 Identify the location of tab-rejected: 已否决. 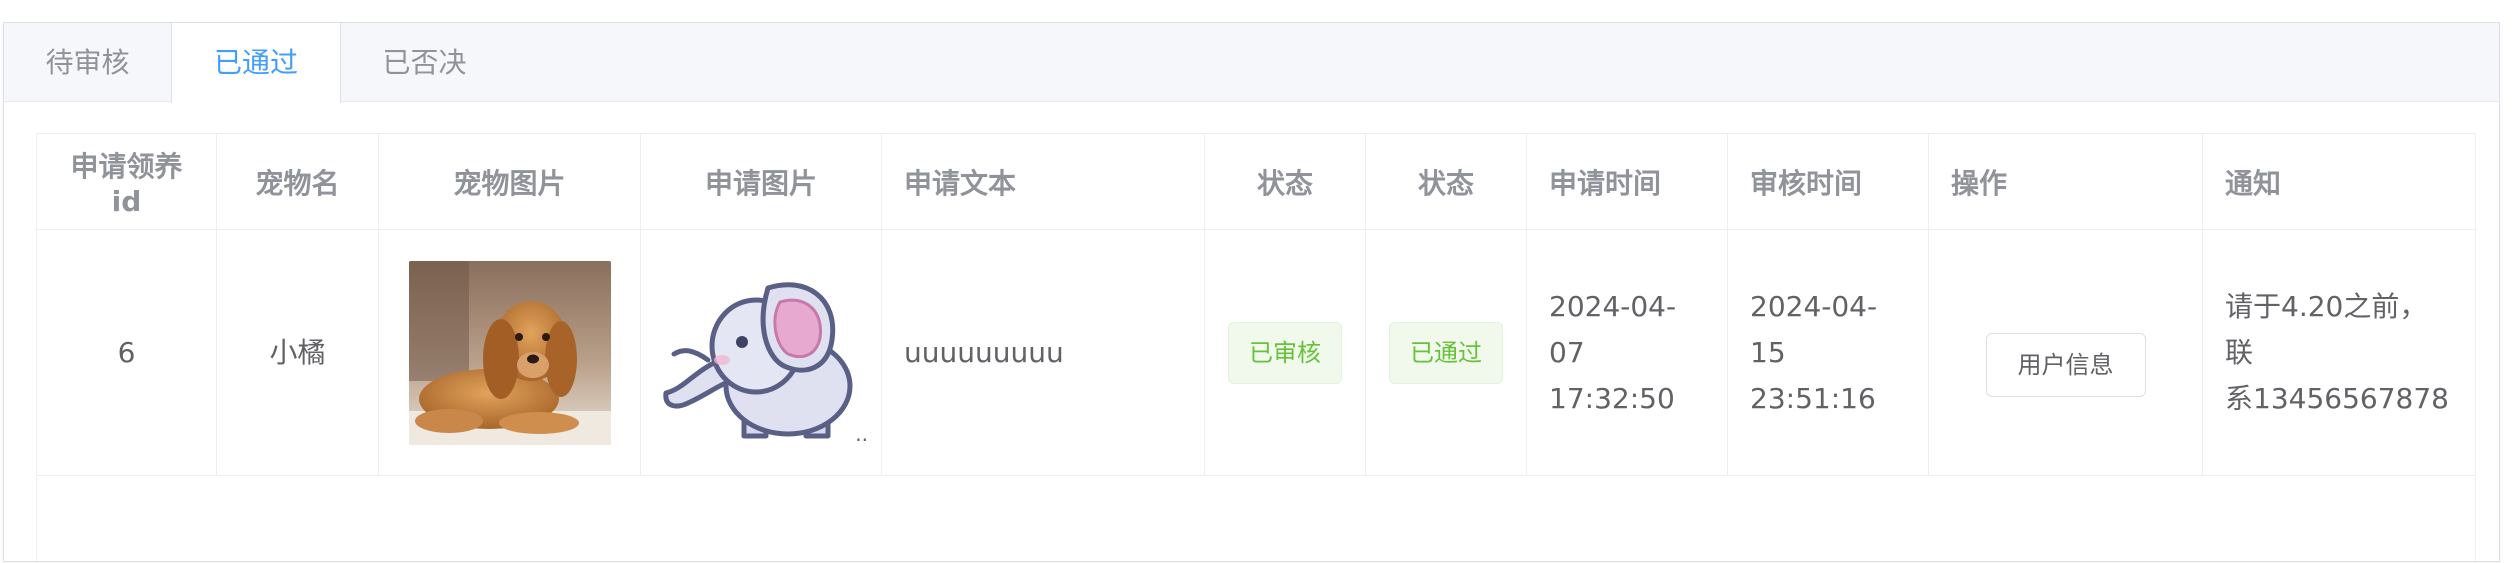
(424, 62).